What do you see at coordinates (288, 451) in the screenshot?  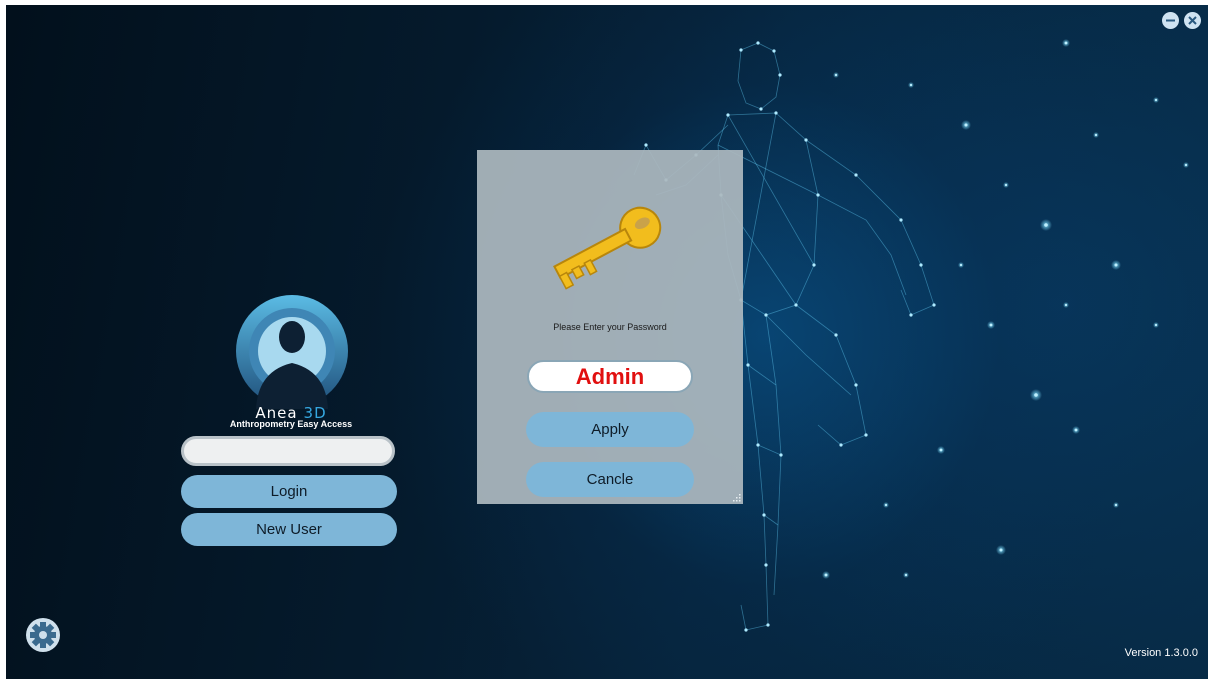 I see `username-input` at bounding box center [288, 451].